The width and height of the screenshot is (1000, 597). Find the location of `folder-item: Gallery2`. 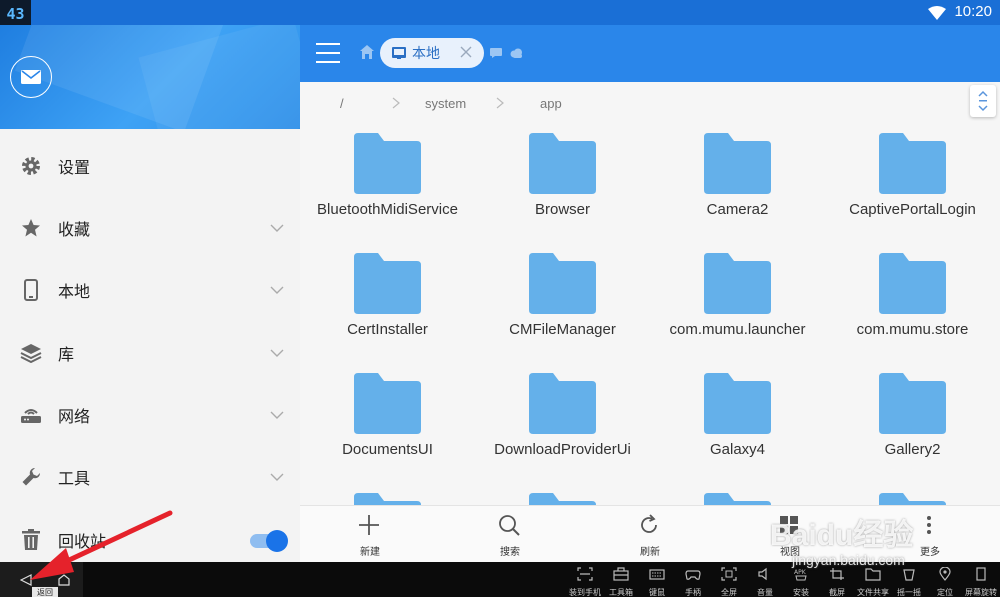

folder-item: Gallery2 is located at coordinates (912, 427).